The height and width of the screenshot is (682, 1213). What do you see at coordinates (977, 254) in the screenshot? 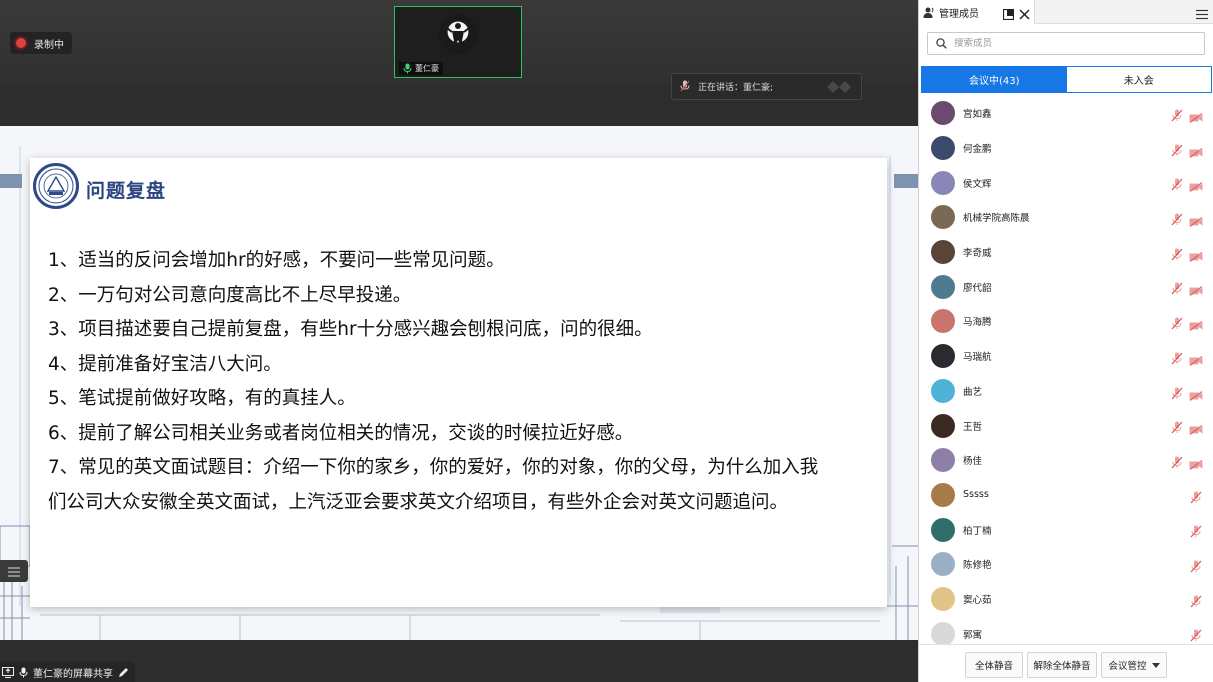
I see `member-name: 李奇威` at bounding box center [977, 254].